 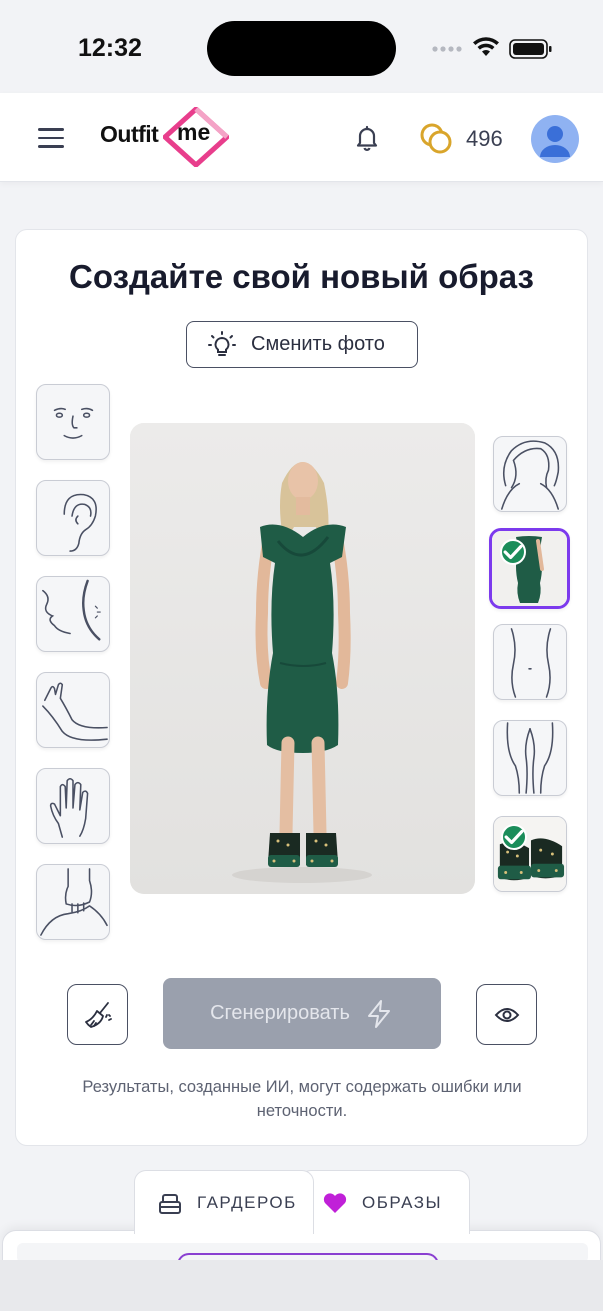 I want to click on tile-arm, so click(x=73, y=710).